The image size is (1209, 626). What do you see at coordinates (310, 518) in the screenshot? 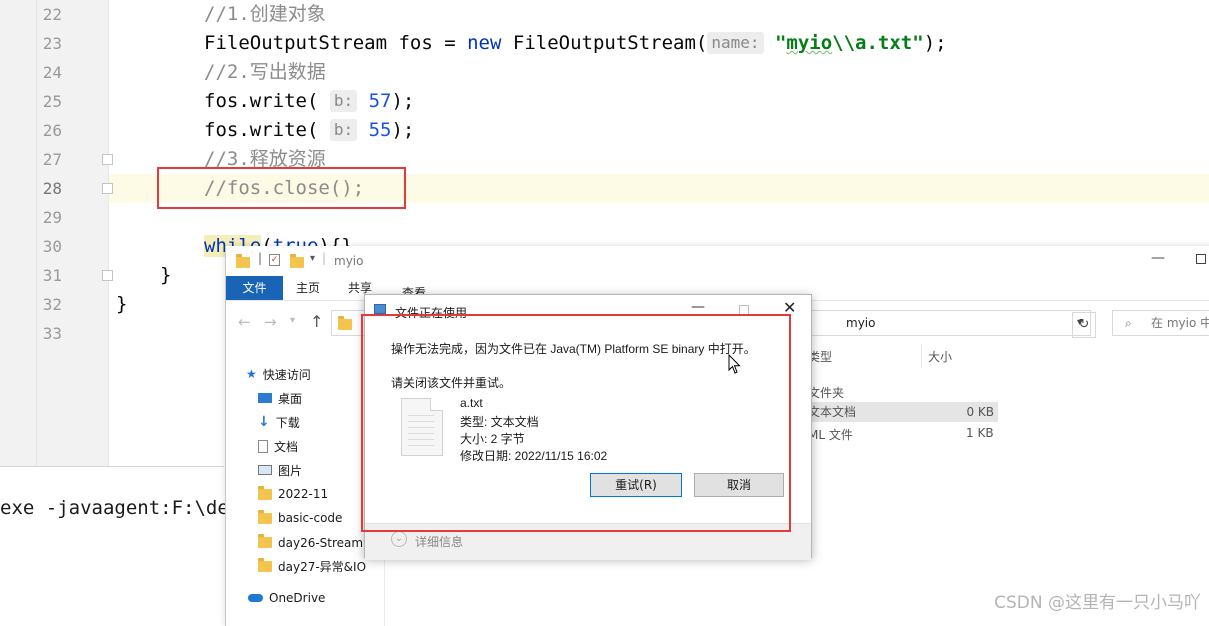
I see `nav-label: basic-code` at bounding box center [310, 518].